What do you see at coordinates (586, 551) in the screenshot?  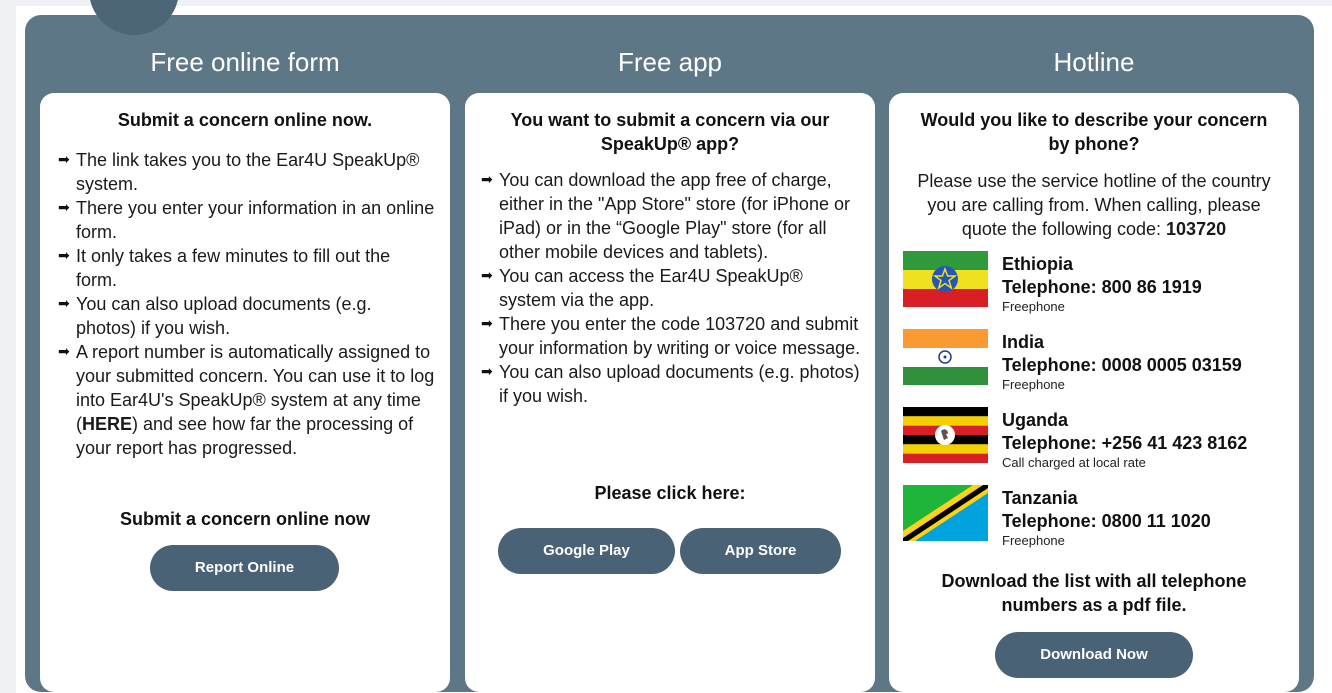 I see `google-play-button: Google Play` at bounding box center [586, 551].